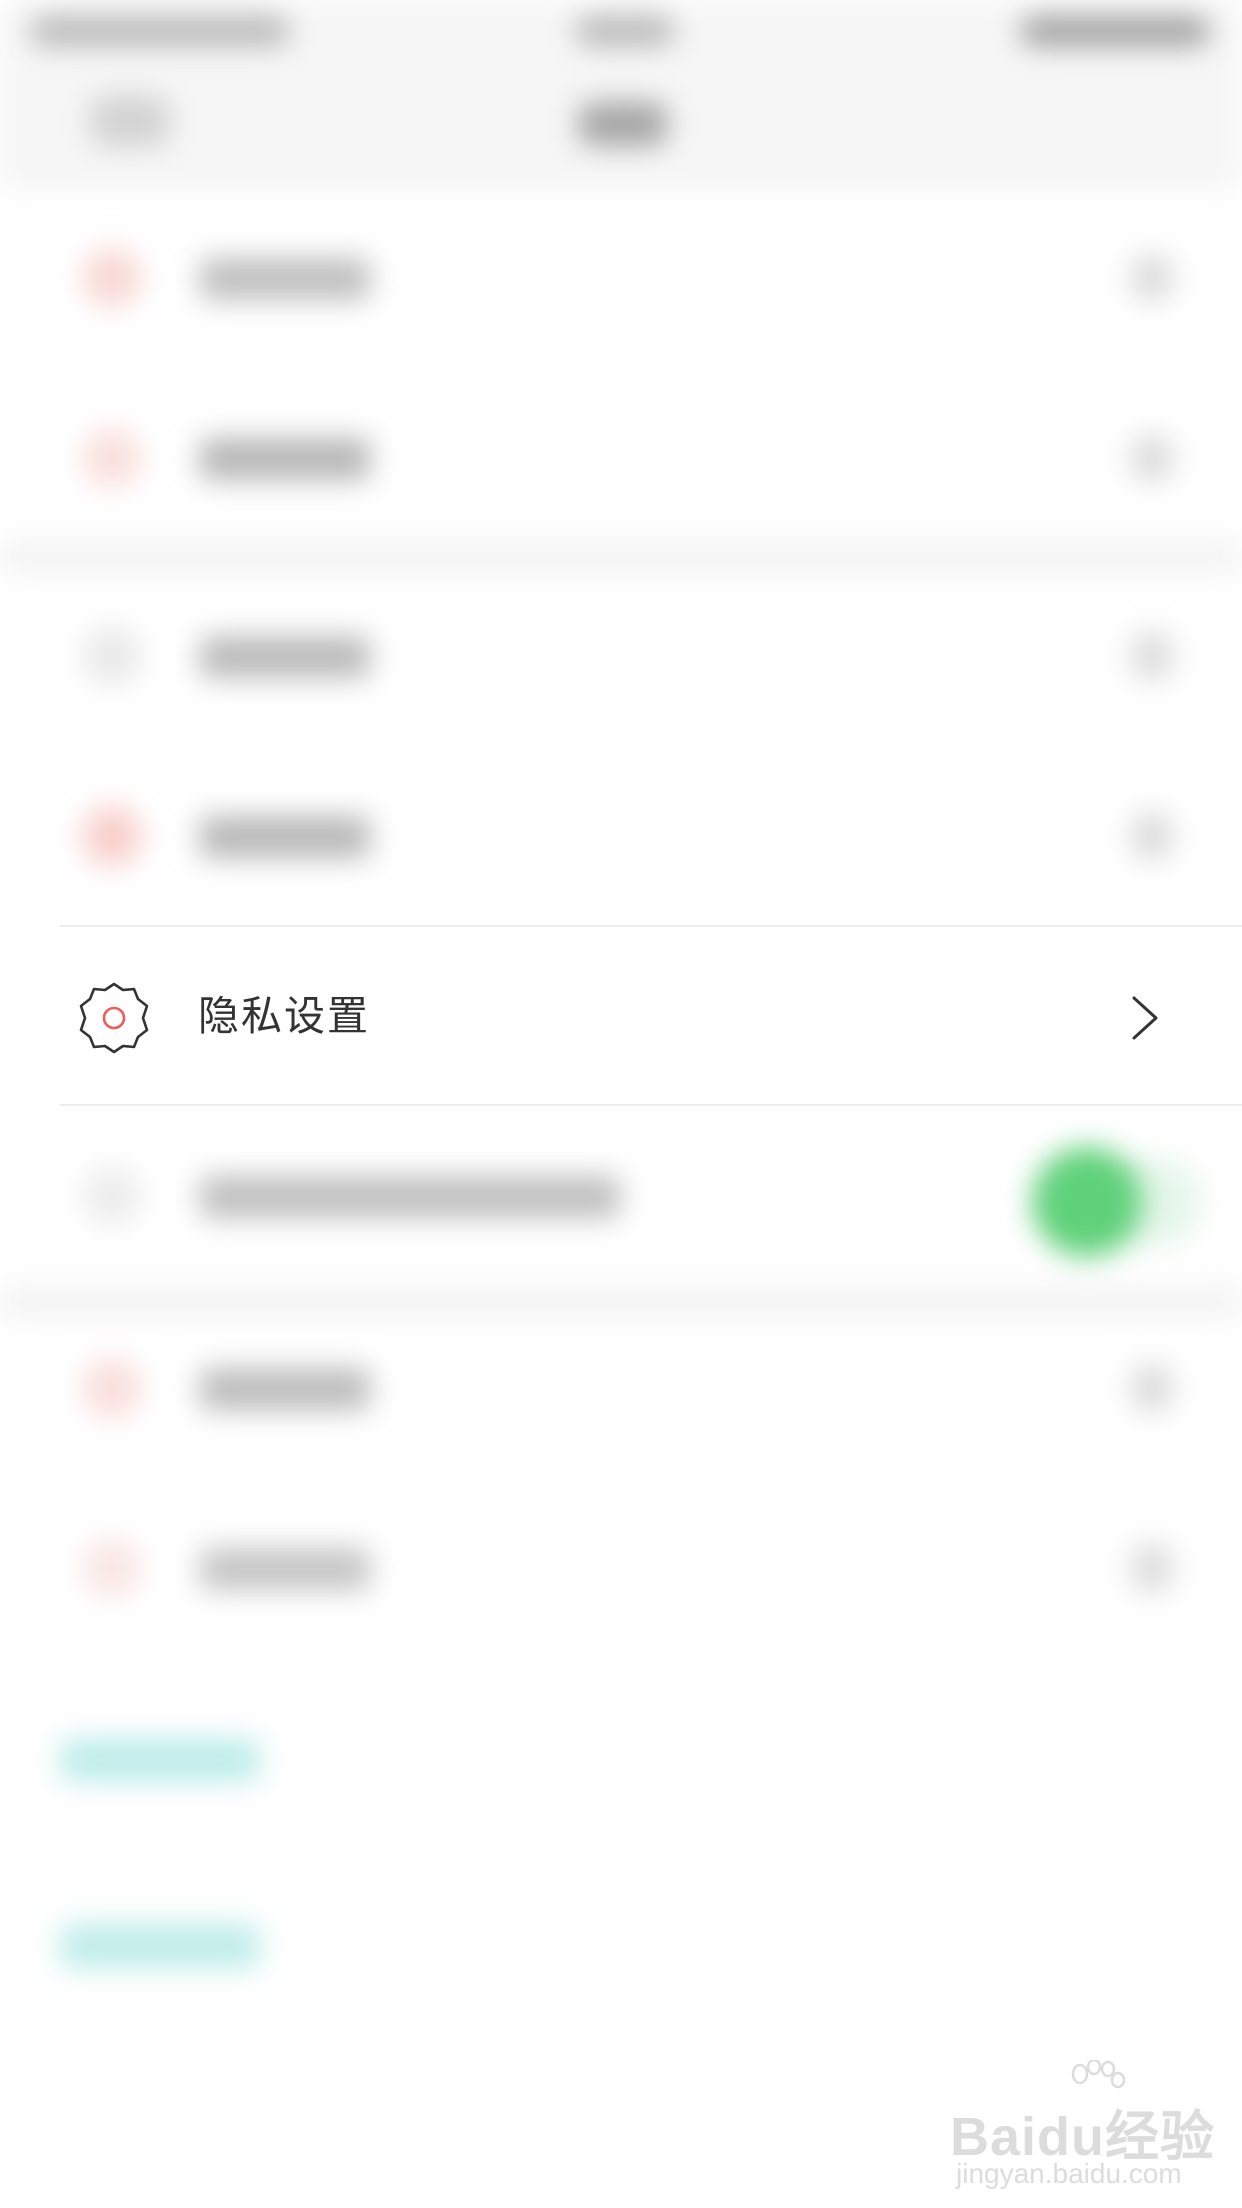  What do you see at coordinates (284, 1016) in the screenshot?
I see `privacy-settings-label: 隐私设置` at bounding box center [284, 1016].